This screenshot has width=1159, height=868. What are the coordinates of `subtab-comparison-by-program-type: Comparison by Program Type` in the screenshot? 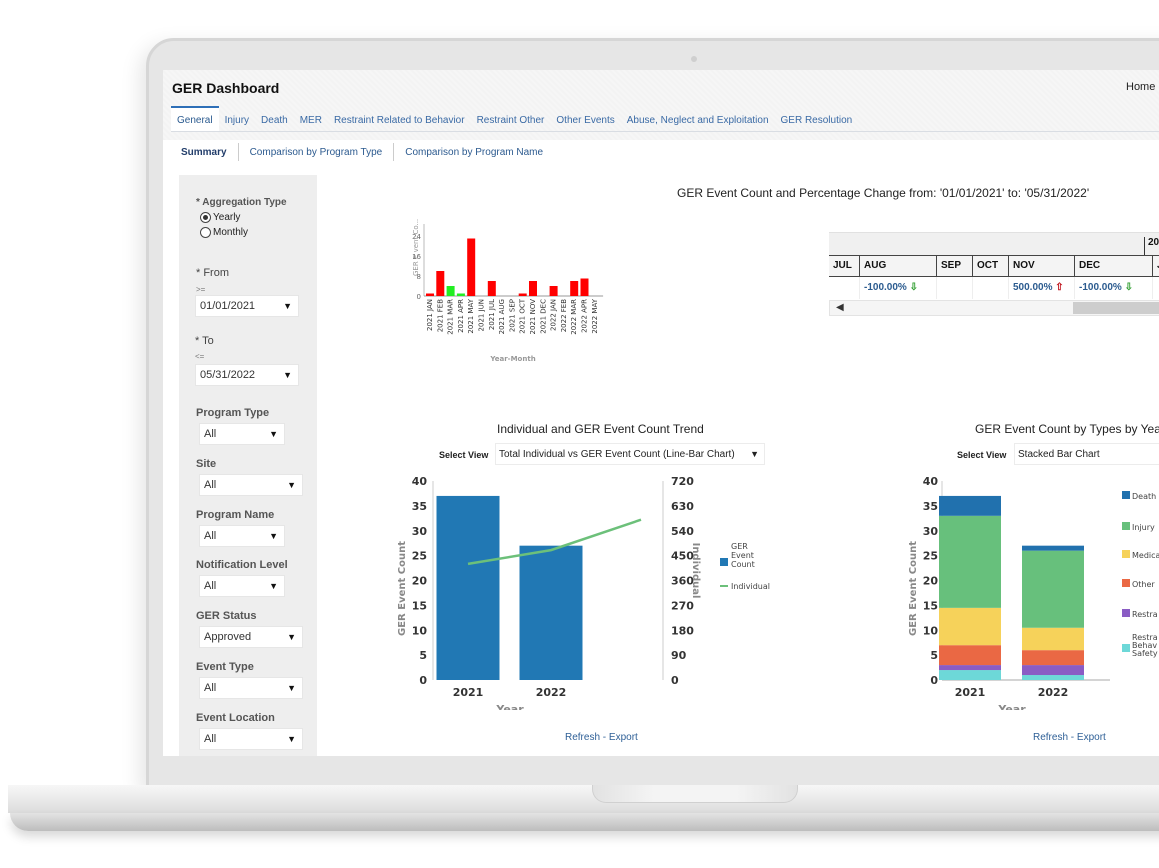 It's located at (316, 152).